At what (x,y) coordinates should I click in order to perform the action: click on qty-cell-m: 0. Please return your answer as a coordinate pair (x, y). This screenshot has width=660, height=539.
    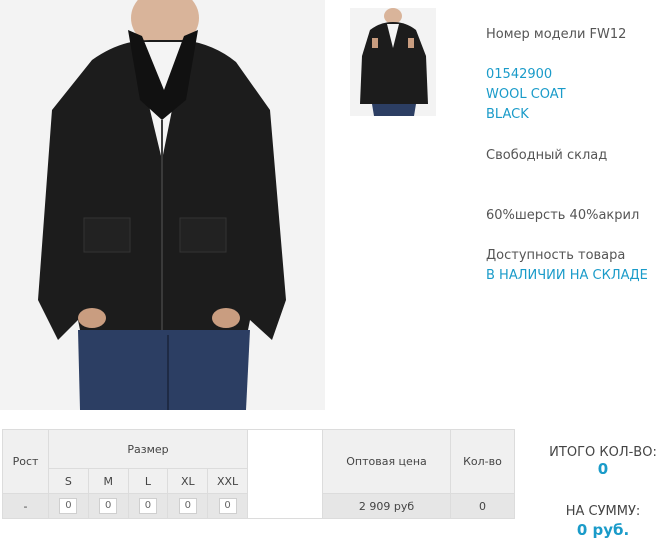
    Looking at the image, I should click on (108, 506).